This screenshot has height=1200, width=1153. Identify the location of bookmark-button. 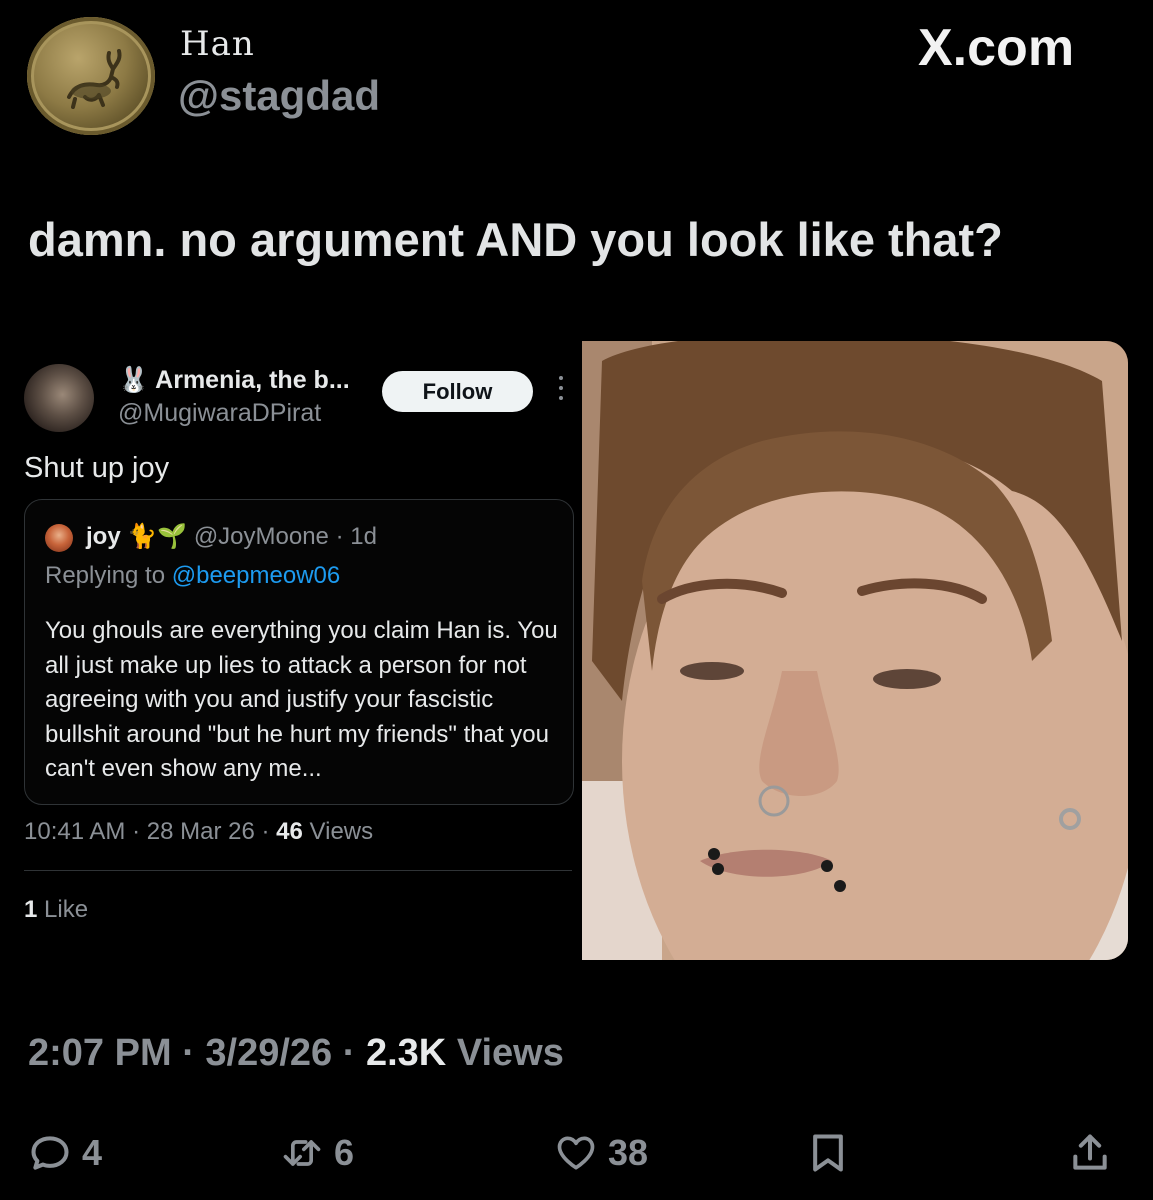
(828, 1153).